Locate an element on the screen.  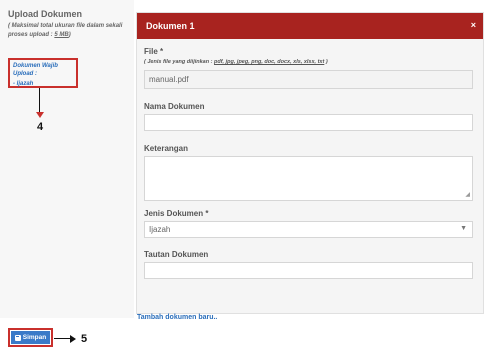
save-button: Simpan is located at coordinates (30, 337).